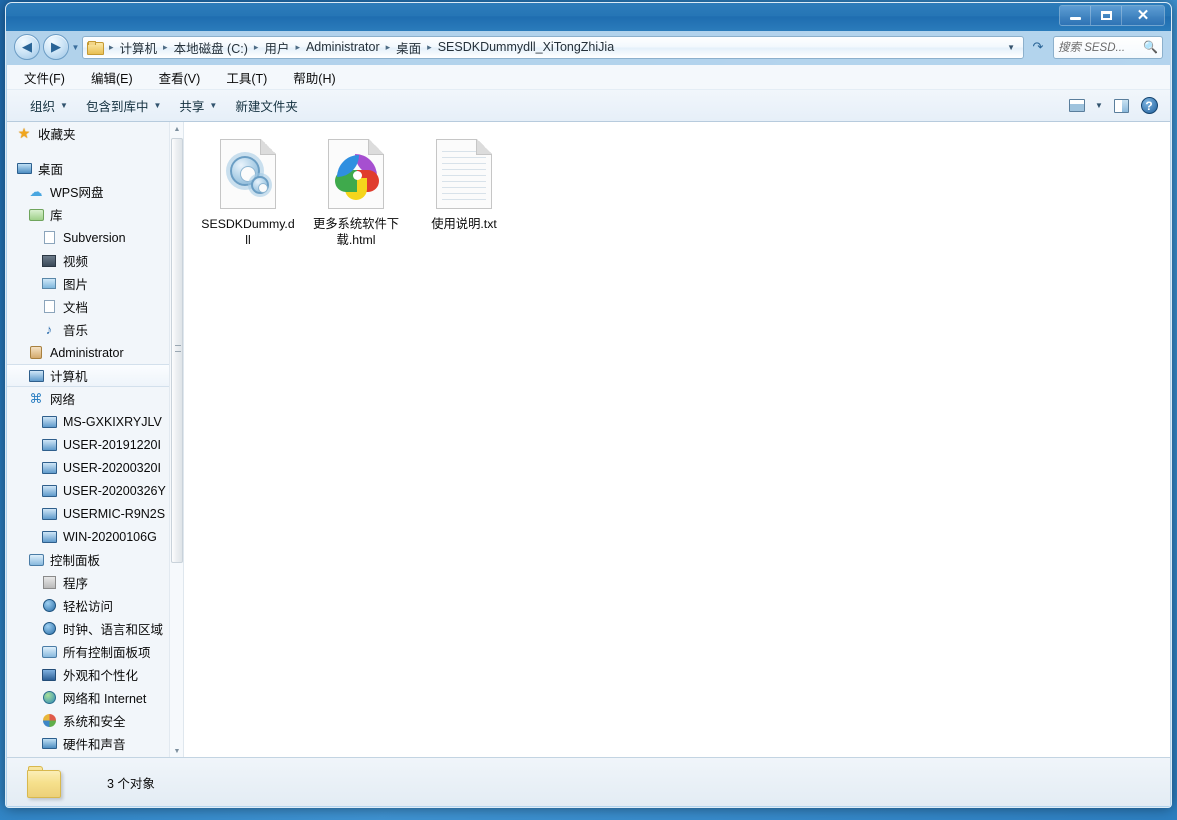 The height and width of the screenshot is (820, 1177). I want to click on pinwheel-icon, so click(357, 177).